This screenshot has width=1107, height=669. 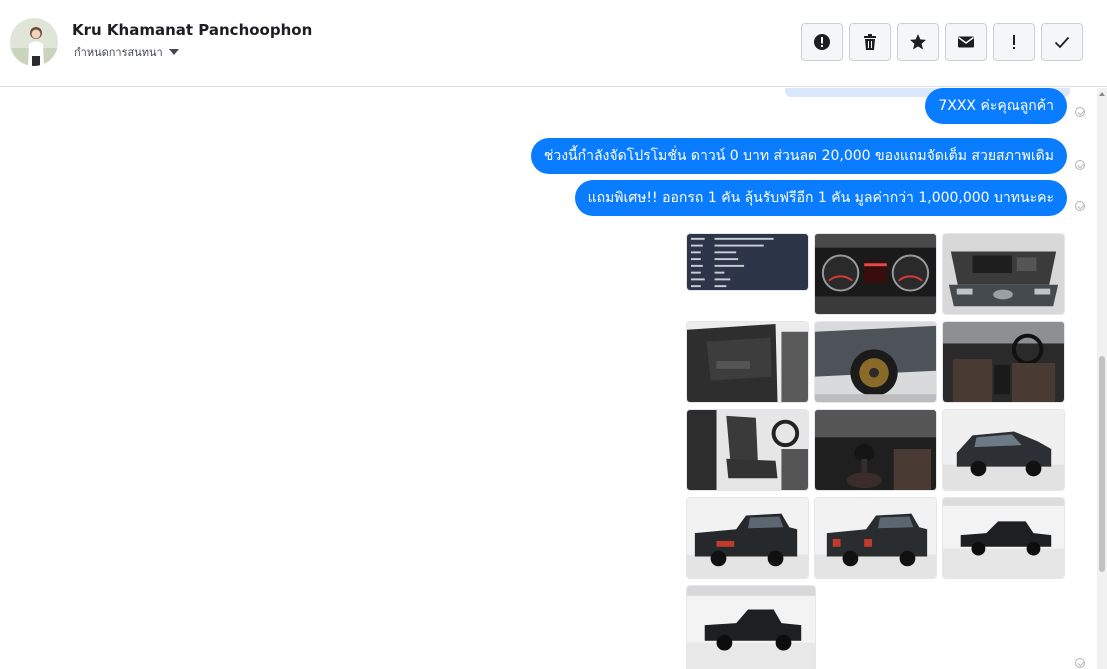 What do you see at coordinates (747, 362) in the screenshot?
I see `door-interior-photo` at bounding box center [747, 362].